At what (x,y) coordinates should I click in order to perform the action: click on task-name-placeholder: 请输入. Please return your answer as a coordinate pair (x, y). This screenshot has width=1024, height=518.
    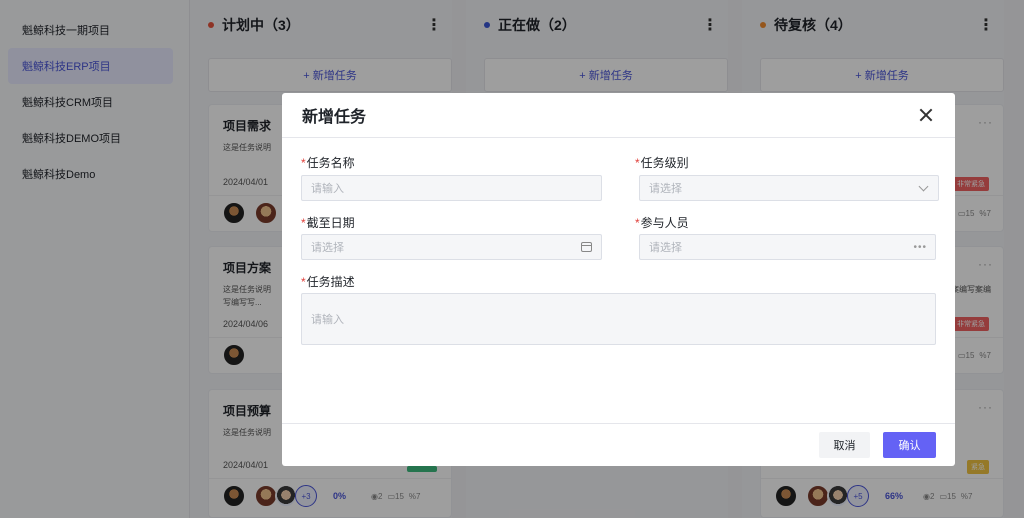
    Looking at the image, I should click on (327, 189).